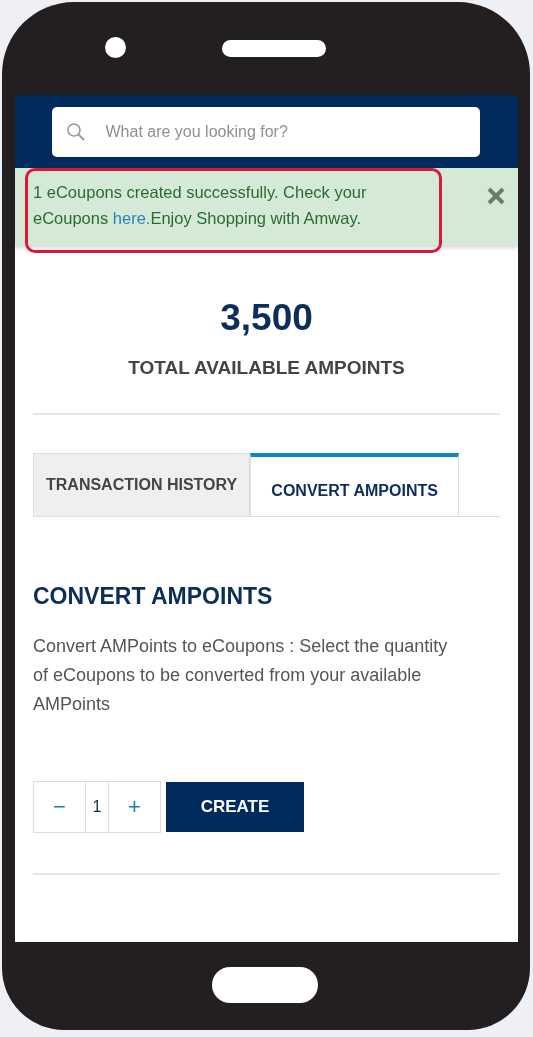  Describe the element at coordinates (266, 368) in the screenshot. I see `points-label: TOTAL AVAILABLE AMPOINTS` at that location.